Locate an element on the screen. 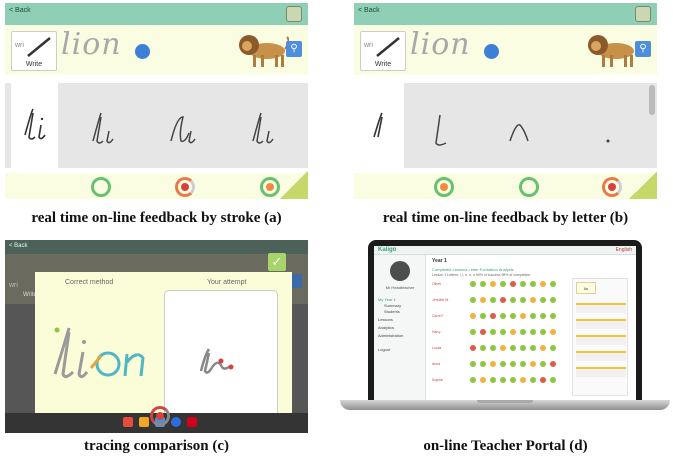 Image resolution: width=673 pixels, height=457 pixels. student-row: Jennifer M. is located at coordinates (496, 300).